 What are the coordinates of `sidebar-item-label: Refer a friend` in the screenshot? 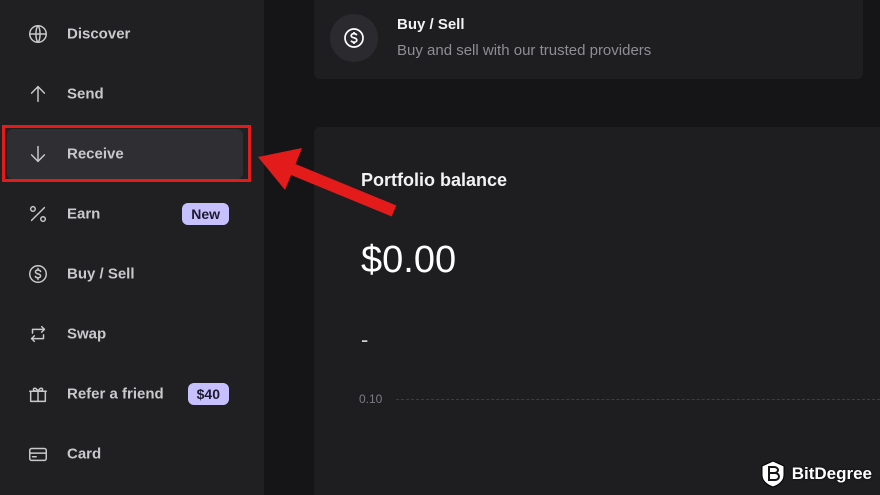 It's located at (115, 394).